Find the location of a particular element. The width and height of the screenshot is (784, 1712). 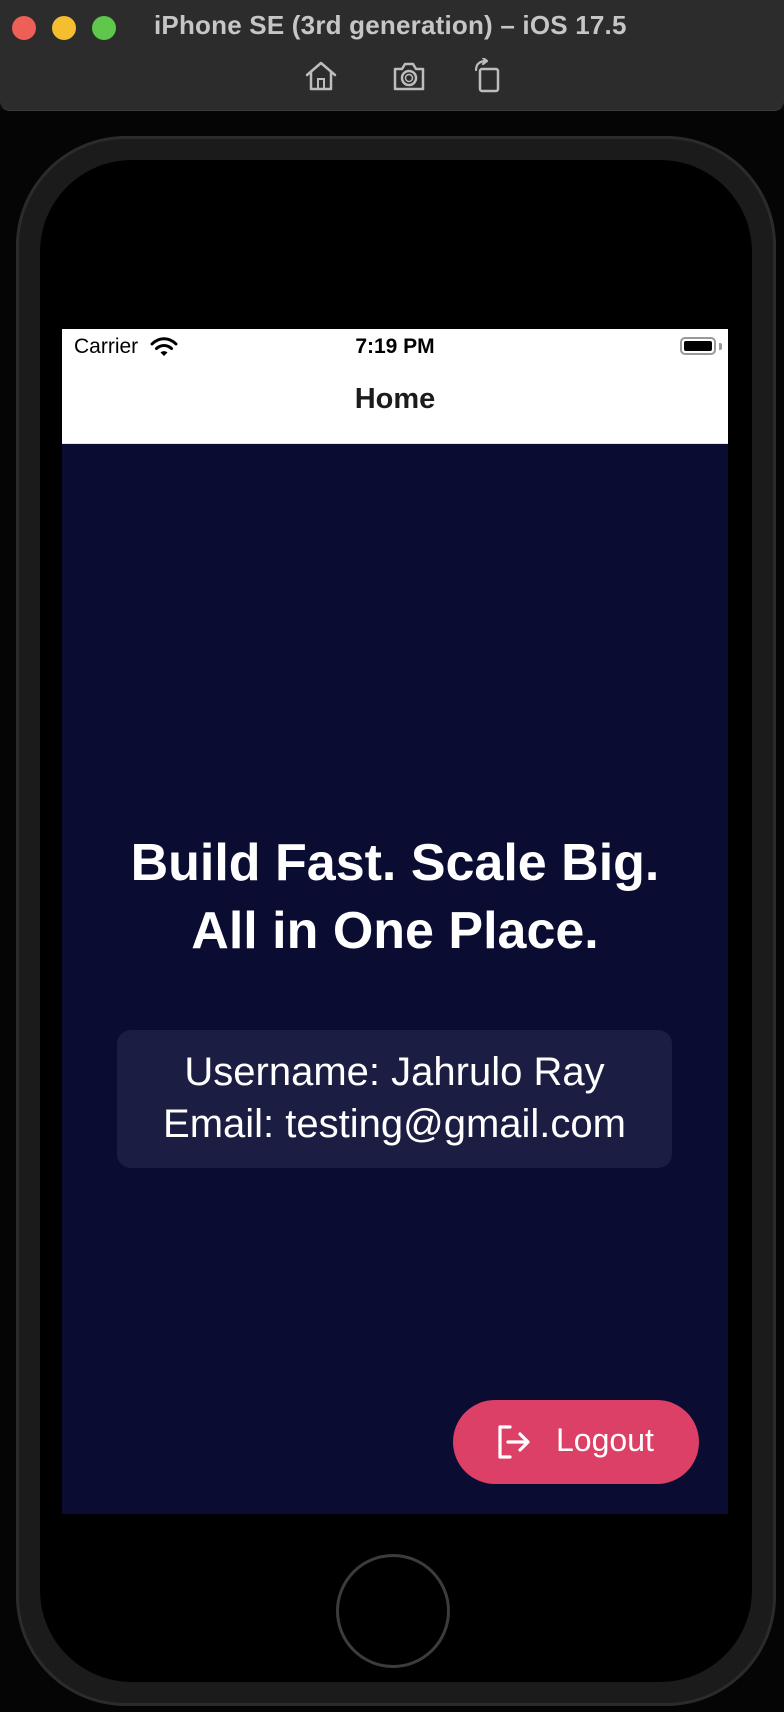

headline-line-1: Build Fast. Scale Big. is located at coordinates (395, 863).